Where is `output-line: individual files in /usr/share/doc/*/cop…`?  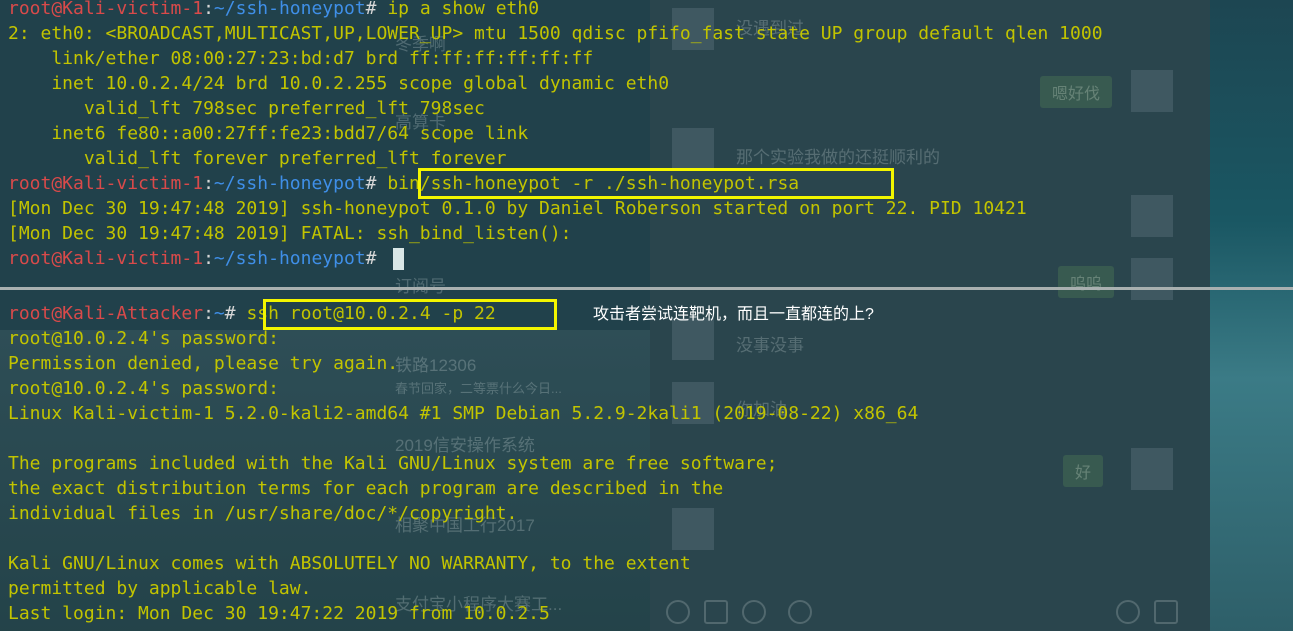
output-line: individual files in /usr/share/doc/*/cop… is located at coordinates (263, 513).